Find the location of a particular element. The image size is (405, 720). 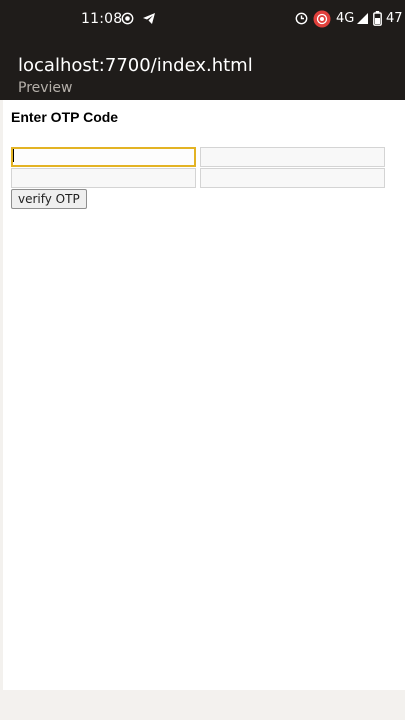

status-bar: 11:08 4G 47 is located at coordinates (202, 20).